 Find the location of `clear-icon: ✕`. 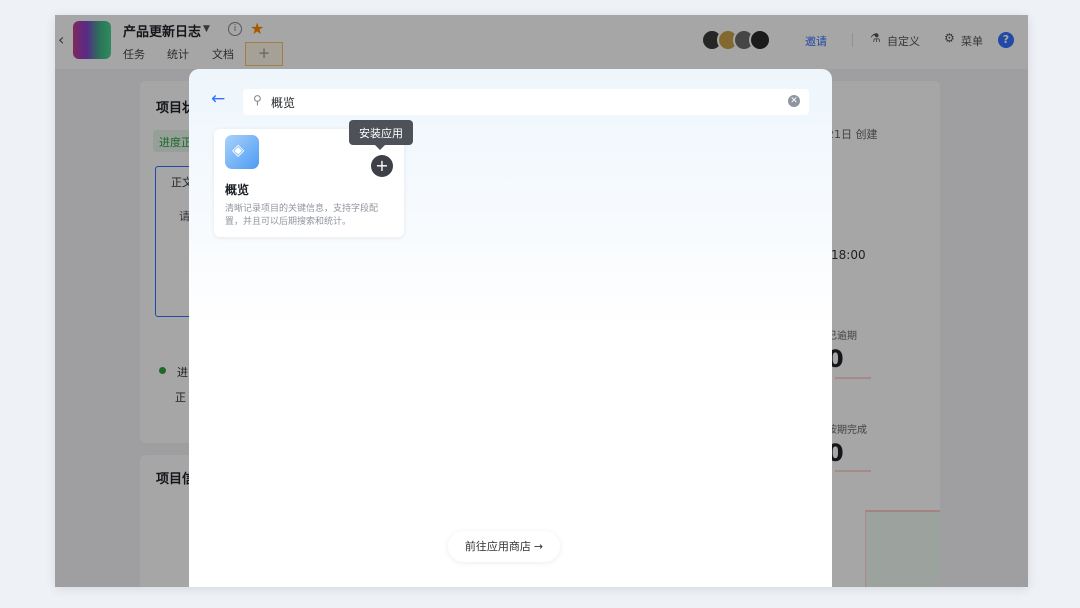

clear-icon: ✕ is located at coordinates (794, 101).